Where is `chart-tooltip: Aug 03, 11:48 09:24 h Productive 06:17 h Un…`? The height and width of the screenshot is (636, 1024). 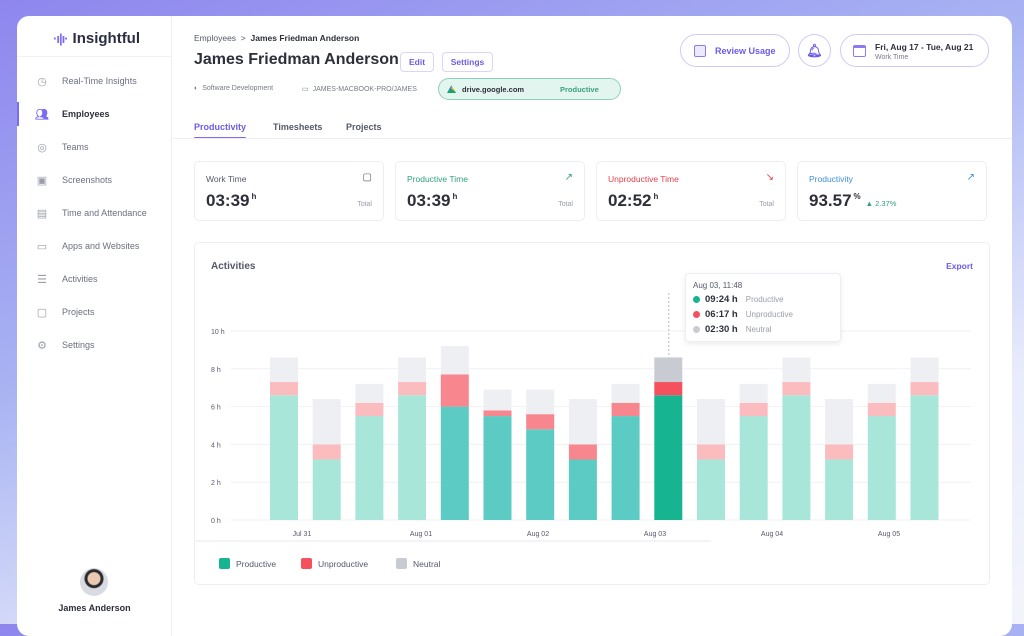 chart-tooltip: Aug 03, 11:48 09:24 h Productive 06:17 h Un… is located at coordinates (763, 307).